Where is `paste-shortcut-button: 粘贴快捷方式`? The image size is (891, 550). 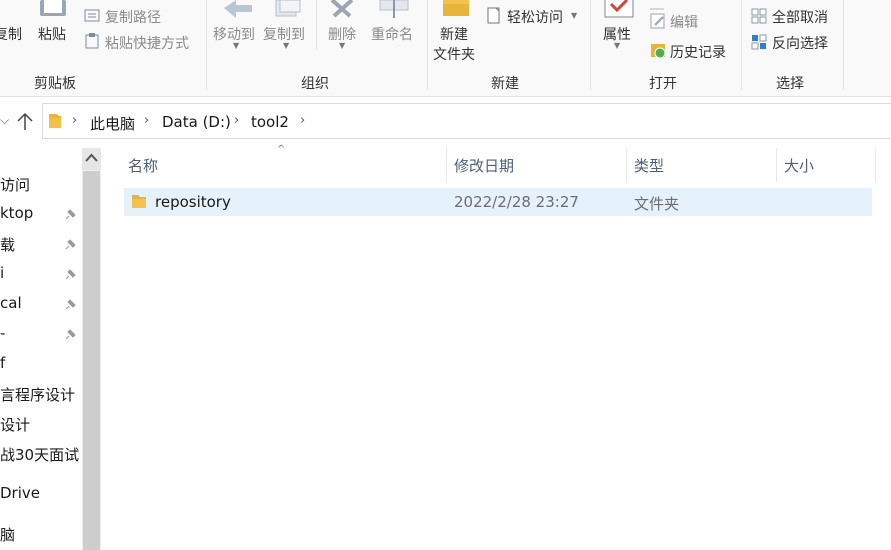 paste-shortcut-button: 粘贴快捷方式 is located at coordinates (147, 43).